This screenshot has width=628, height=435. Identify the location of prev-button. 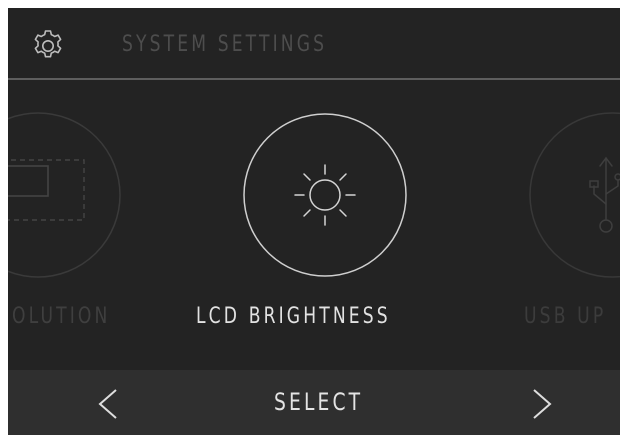
(108, 404).